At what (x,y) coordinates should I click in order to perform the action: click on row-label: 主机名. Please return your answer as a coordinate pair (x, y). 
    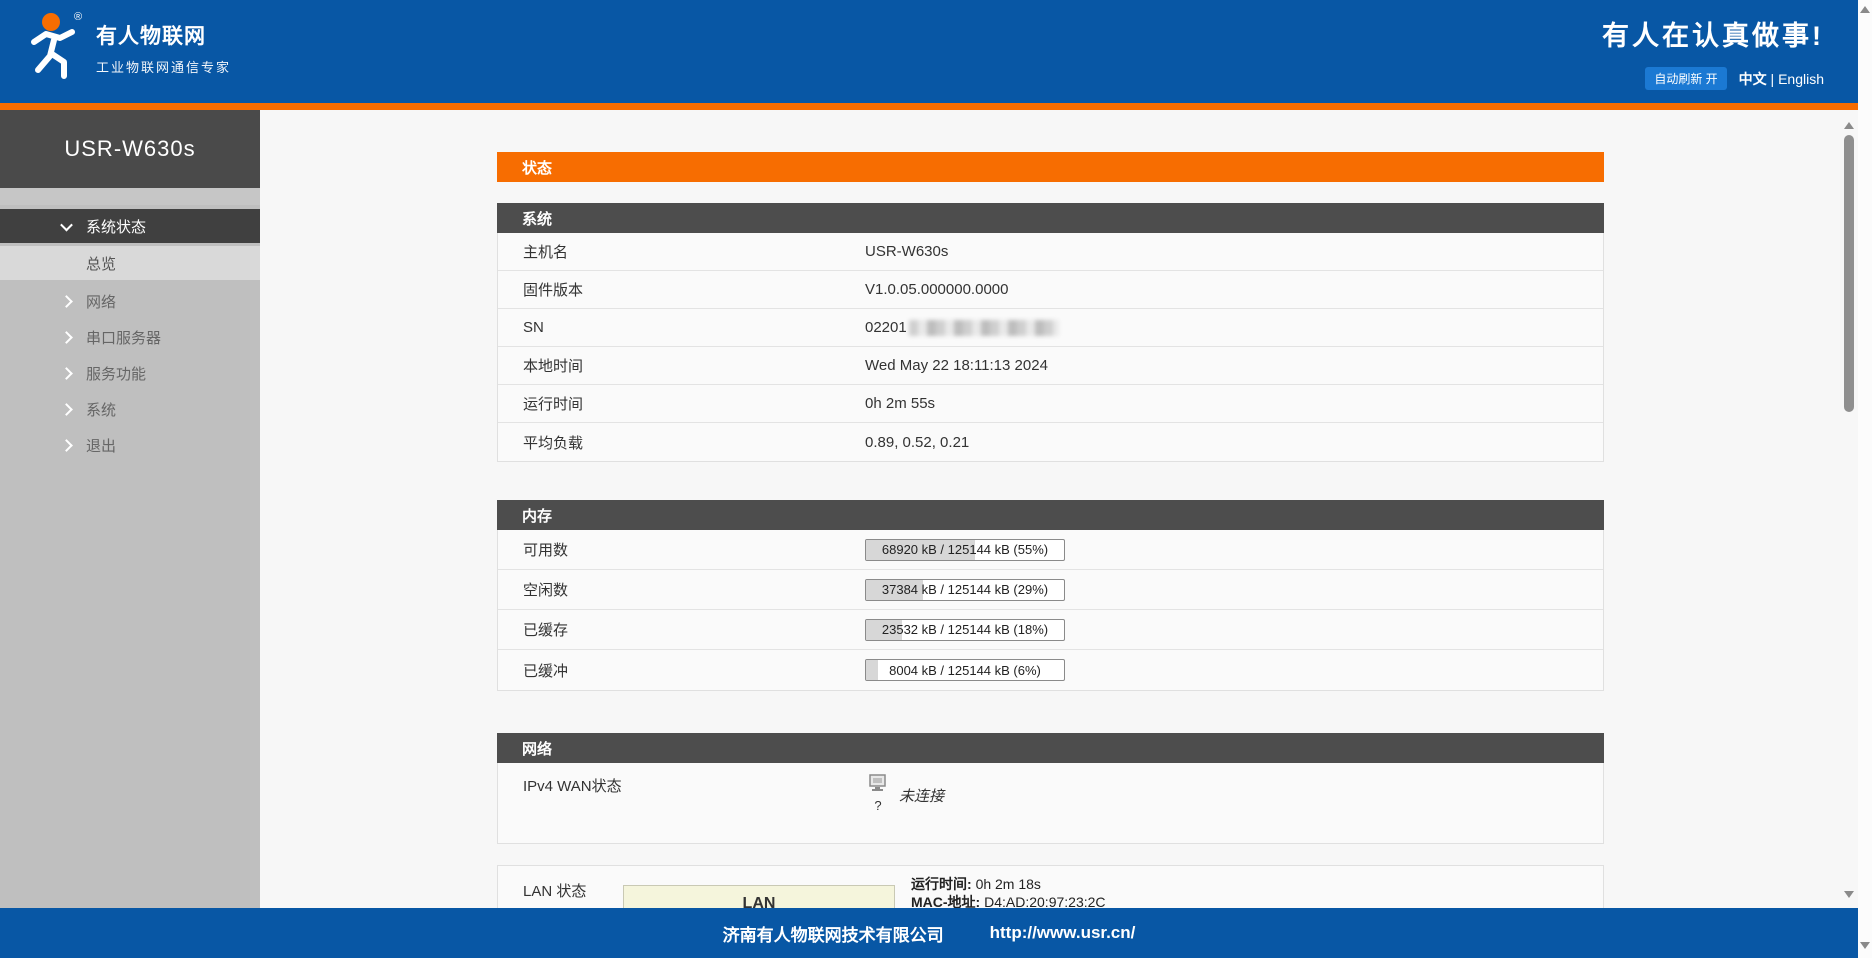
    Looking at the image, I should click on (546, 252).